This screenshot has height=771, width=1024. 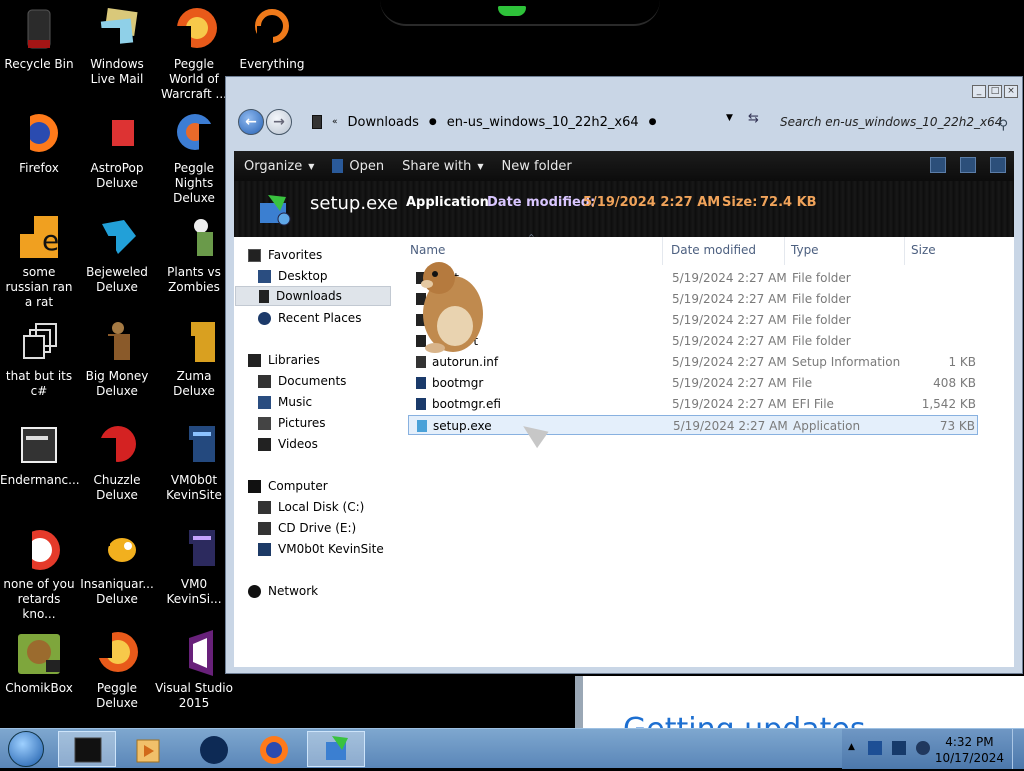 What do you see at coordinates (39, 262) in the screenshot?
I see `desktop-icon-russian-rat: e some russian ran a rat` at bounding box center [39, 262].